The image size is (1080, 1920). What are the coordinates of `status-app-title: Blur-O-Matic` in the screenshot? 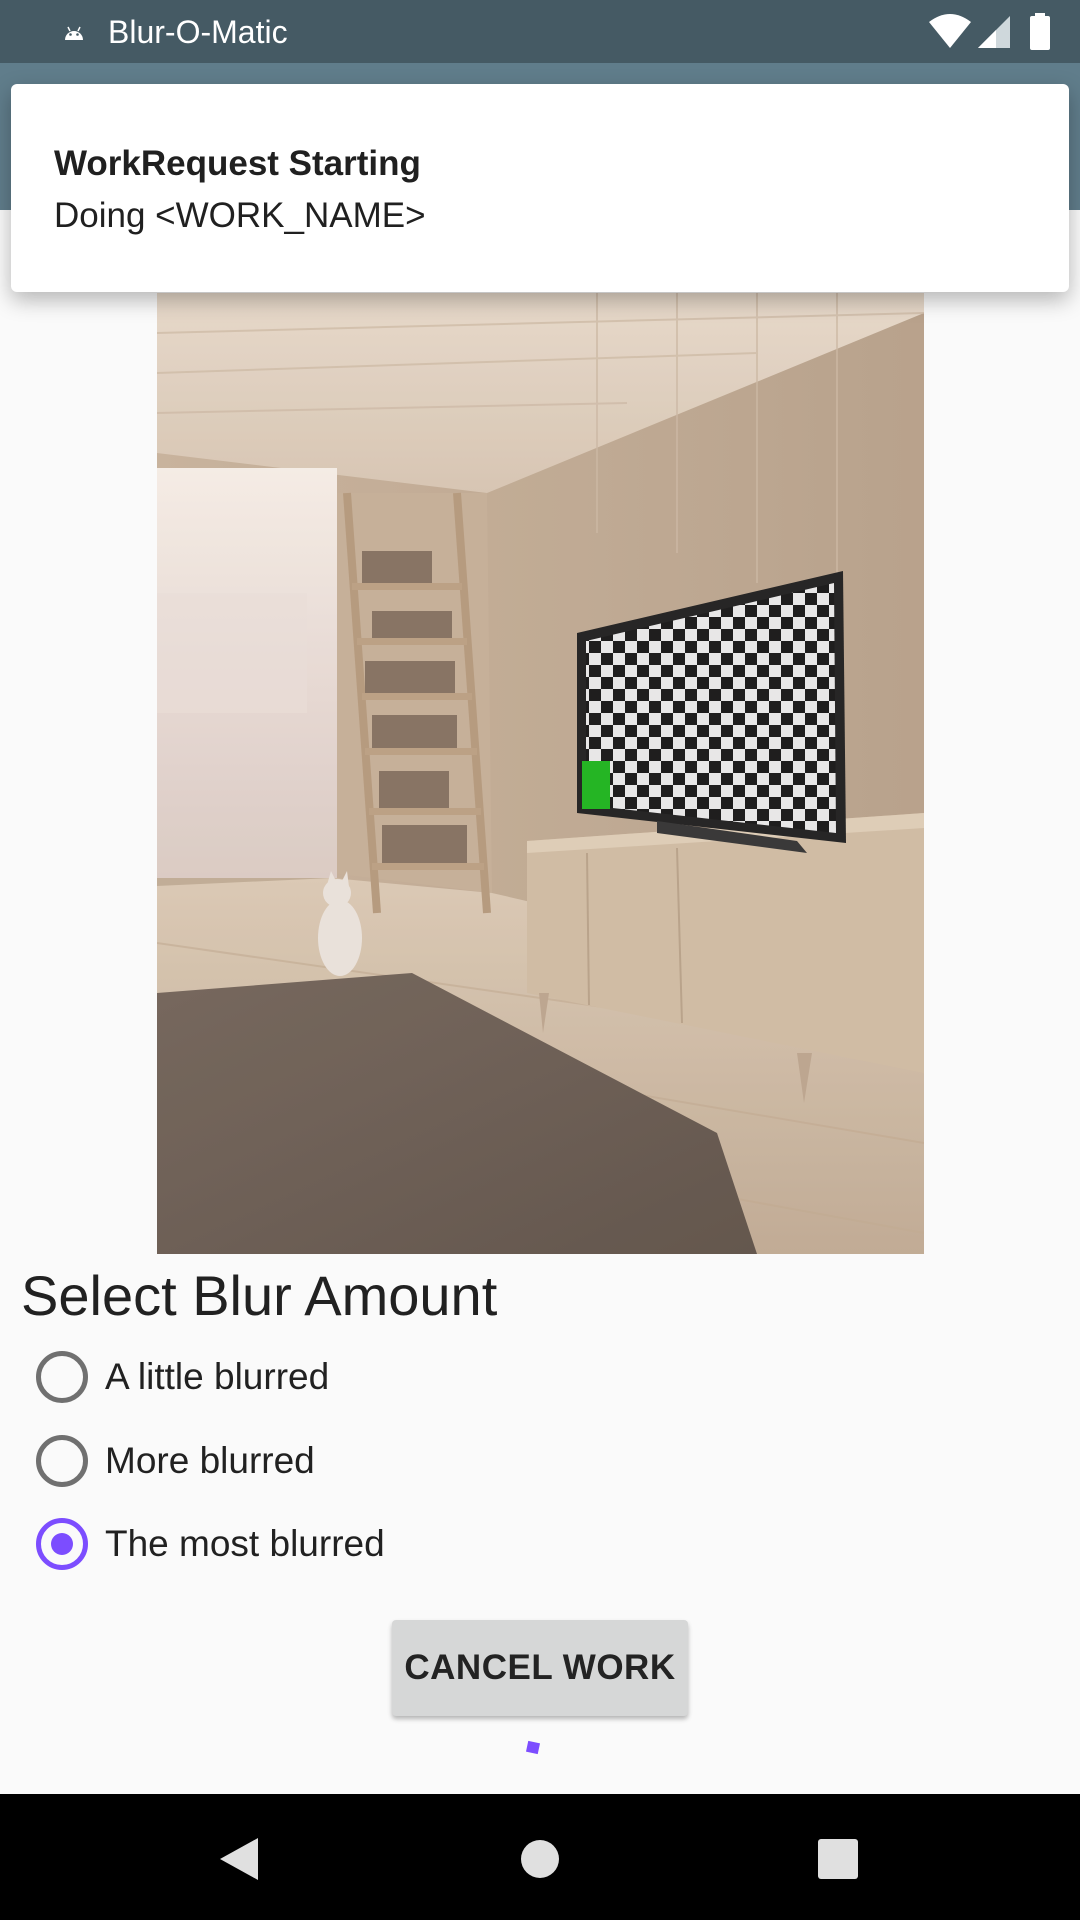 It's located at (198, 32).